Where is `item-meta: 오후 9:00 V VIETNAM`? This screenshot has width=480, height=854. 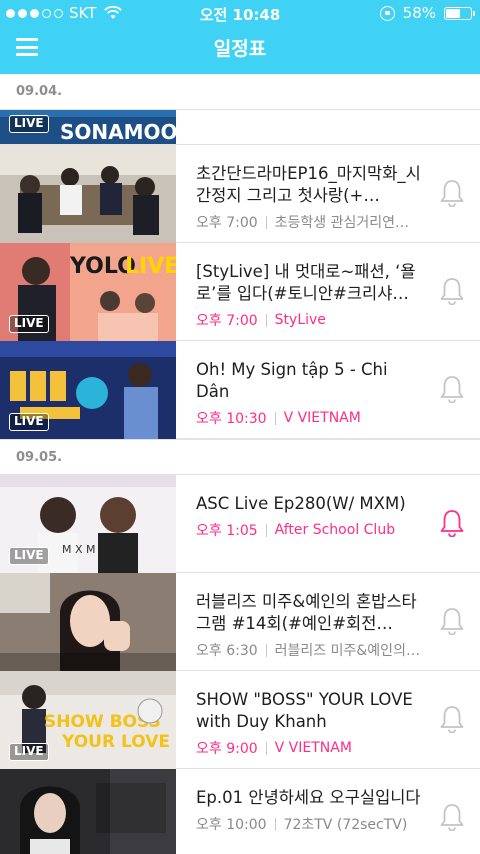 item-meta: 오후 9:00 V VIETNAM is located at coordinates (310, 748).